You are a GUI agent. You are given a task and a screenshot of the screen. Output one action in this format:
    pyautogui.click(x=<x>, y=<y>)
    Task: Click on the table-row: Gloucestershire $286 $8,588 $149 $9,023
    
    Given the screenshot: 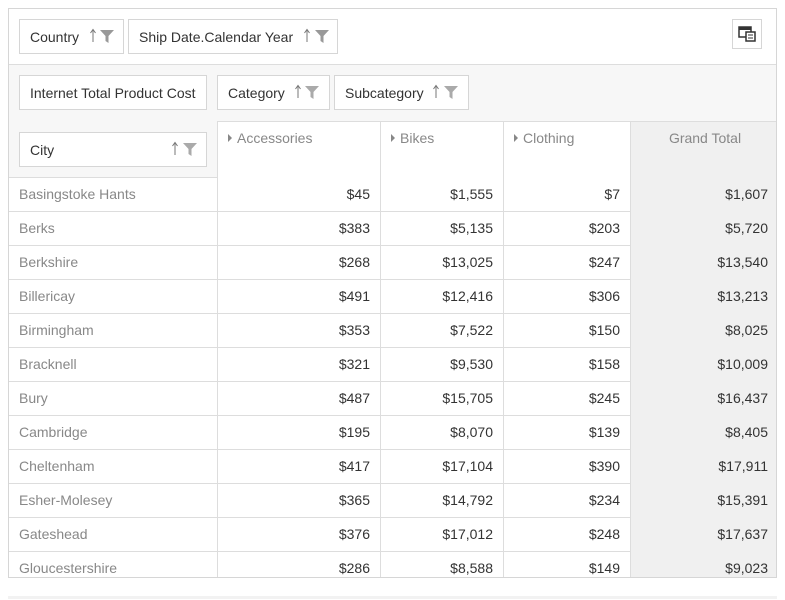 What is the action you would take?
    pyautogui.click(x=392, y=564)
    